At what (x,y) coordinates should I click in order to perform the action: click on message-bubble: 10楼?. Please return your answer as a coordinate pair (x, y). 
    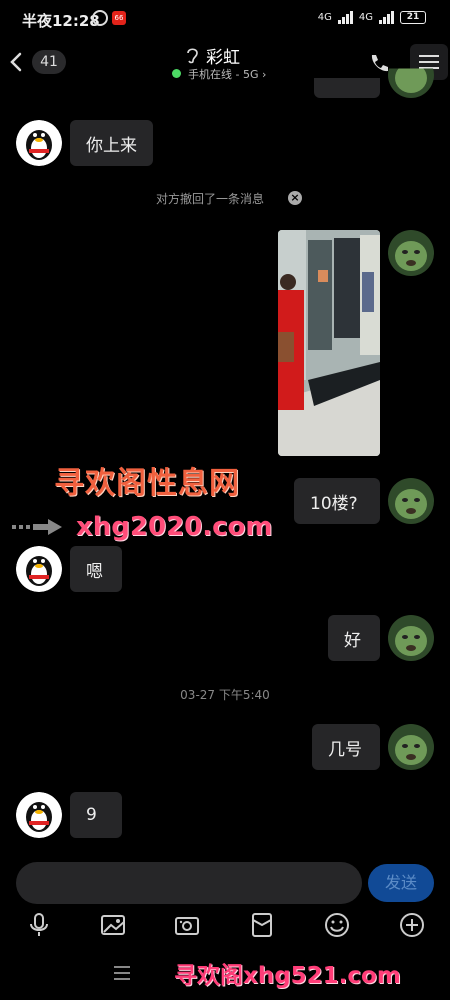
    Looking at the image, I should click on (337, 501).